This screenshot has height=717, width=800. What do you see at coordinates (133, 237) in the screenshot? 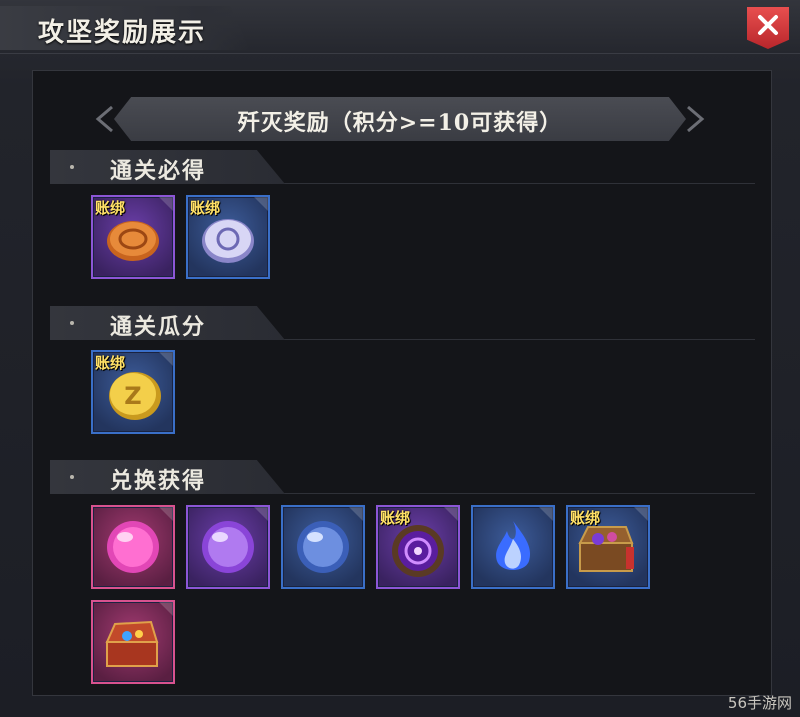
I see `reward-item-bronze-coin: 账绑` at bounding box center [133, 237].